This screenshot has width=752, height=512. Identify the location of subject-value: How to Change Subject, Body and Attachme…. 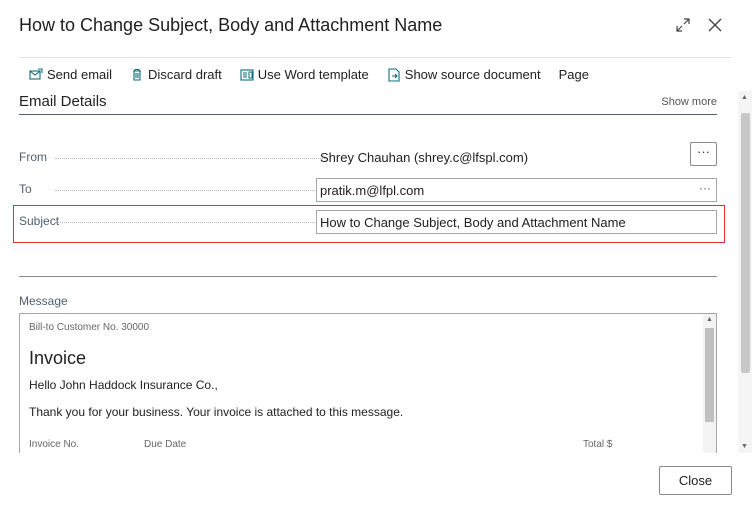
(473, 222).